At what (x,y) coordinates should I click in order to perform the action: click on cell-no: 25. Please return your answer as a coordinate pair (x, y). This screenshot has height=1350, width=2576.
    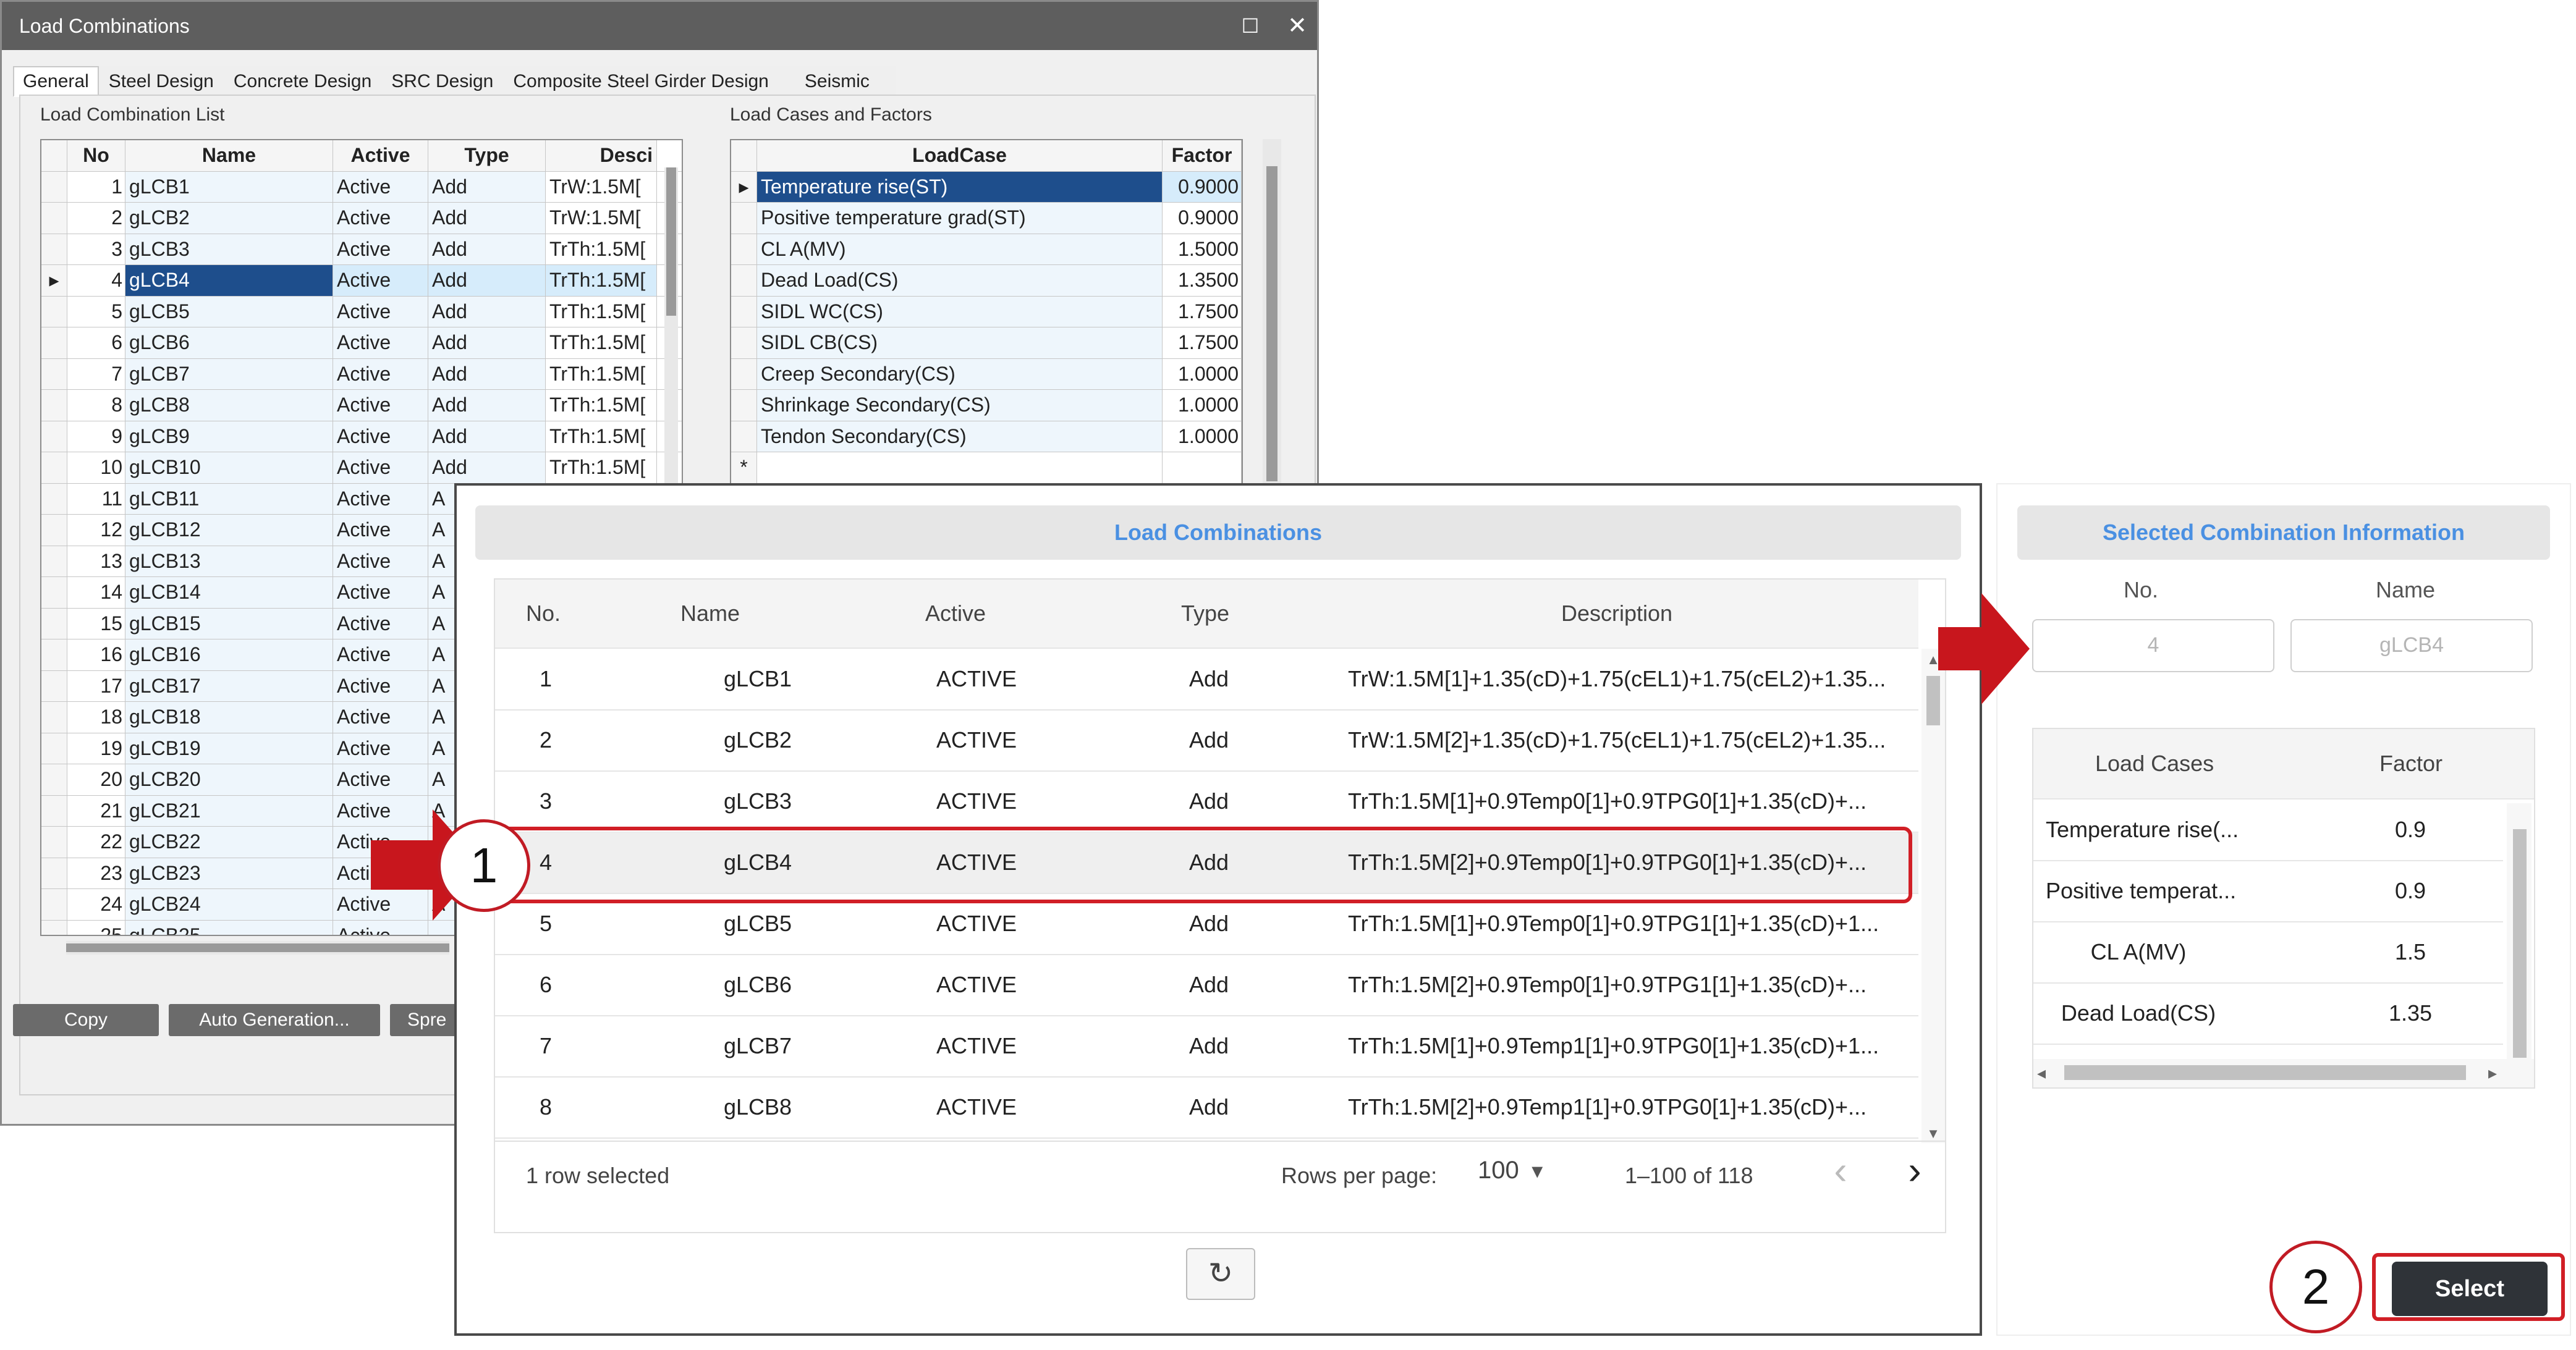
    Looking at the image, I should click on (96, 927).